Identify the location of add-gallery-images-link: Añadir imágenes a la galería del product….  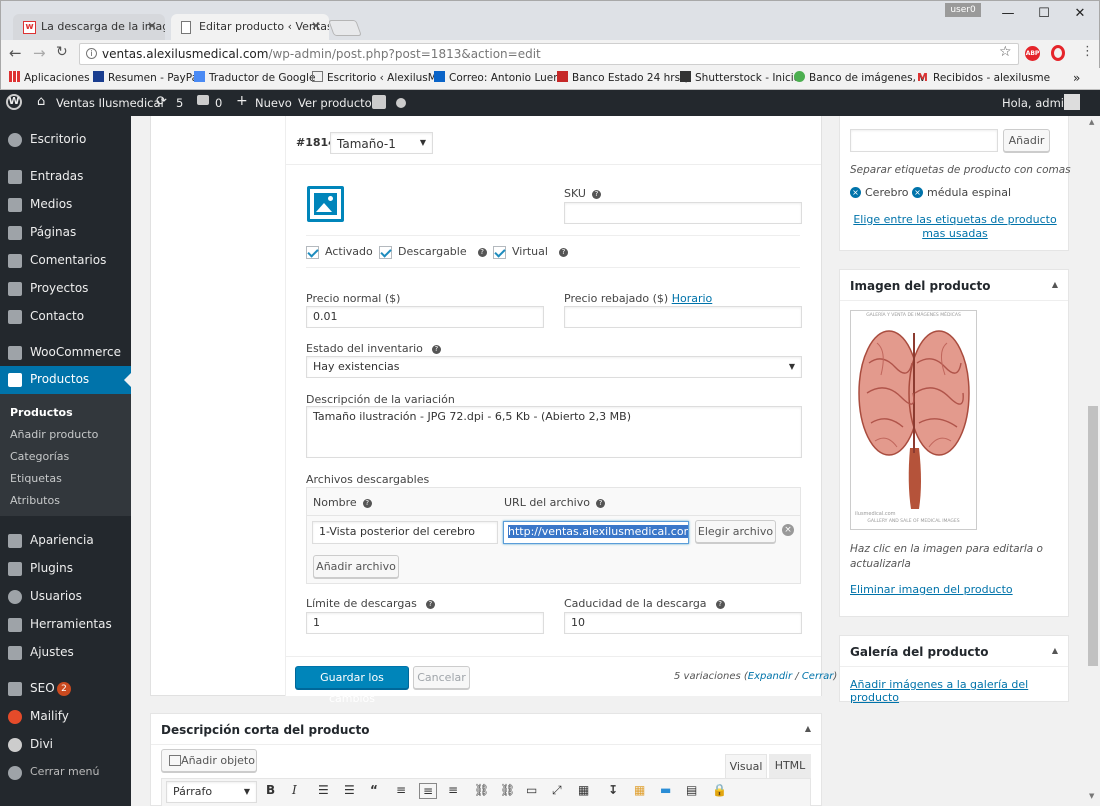
(959, 691).